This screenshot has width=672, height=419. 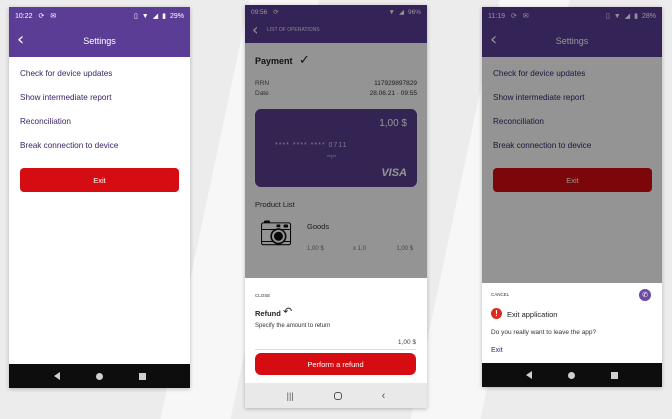 What do you see at coordinates (164, 16) in the screenshot?
I see `battery-icon: ▮` at bounding box center [164, 16].